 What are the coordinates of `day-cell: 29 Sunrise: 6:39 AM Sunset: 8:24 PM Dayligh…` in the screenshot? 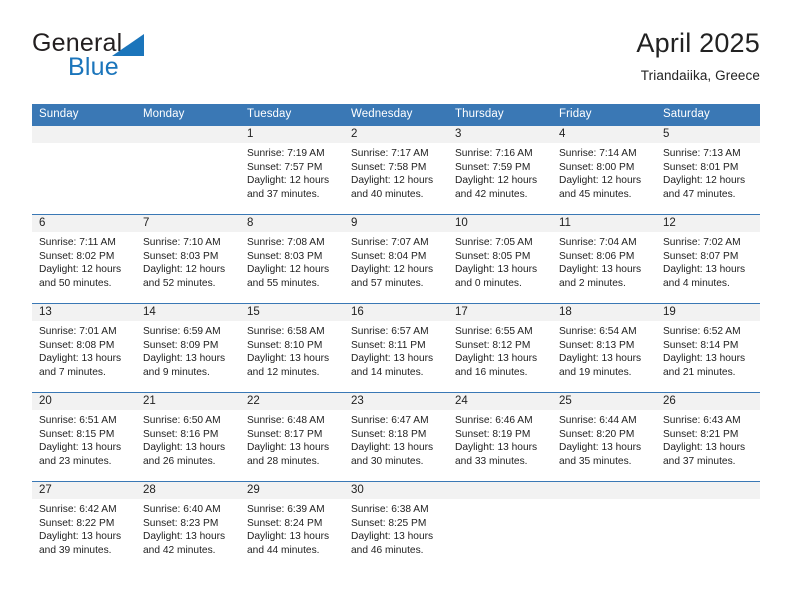 It's located at (292, 526).